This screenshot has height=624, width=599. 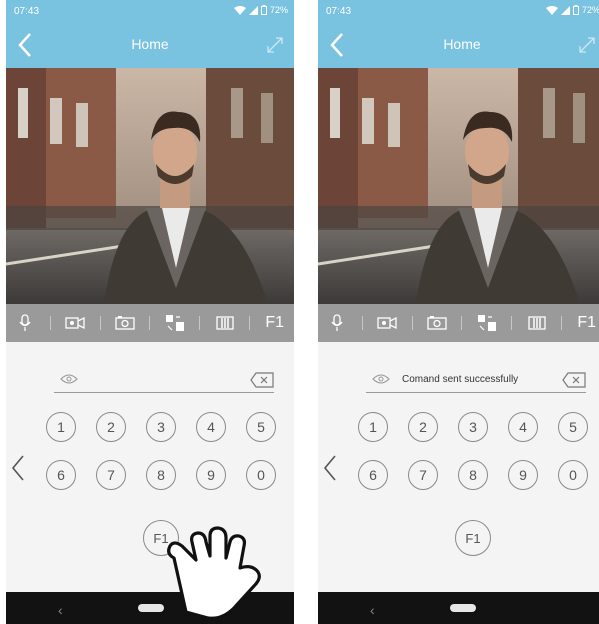 I want to click on nav-home-pill, so click(x=463, y=608).